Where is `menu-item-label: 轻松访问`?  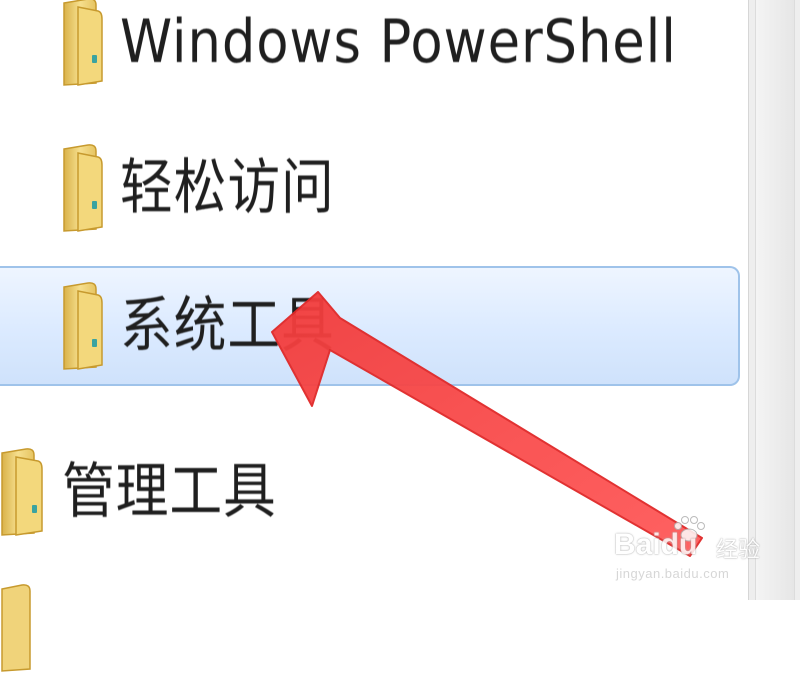 menu-item-label: 轻松访问 is located at coordinates (227, 188).